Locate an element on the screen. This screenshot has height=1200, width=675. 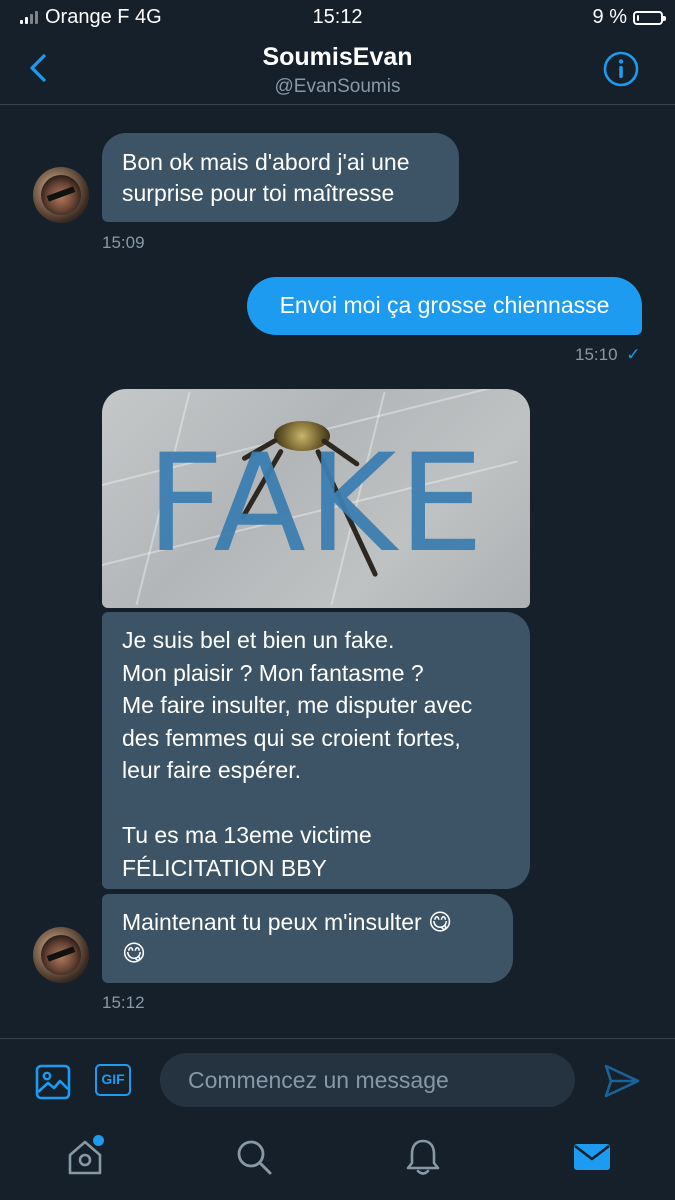
add-image-button is located at coordinates (53, 1082).